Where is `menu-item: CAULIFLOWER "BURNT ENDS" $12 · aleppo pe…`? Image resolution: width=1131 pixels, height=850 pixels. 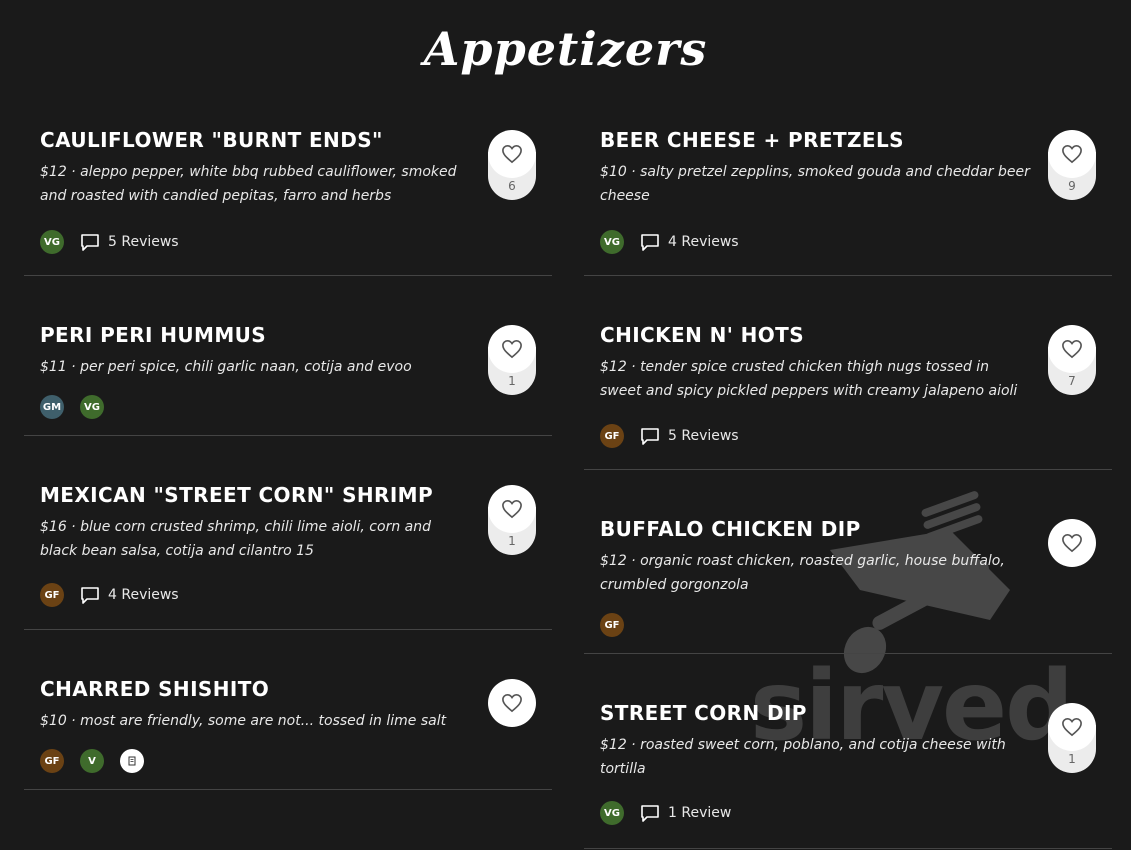 menu-item: CAULIFLOWER "BURNT ENDS" $12 · aleppo pe… is located at coordinates (288, 202).